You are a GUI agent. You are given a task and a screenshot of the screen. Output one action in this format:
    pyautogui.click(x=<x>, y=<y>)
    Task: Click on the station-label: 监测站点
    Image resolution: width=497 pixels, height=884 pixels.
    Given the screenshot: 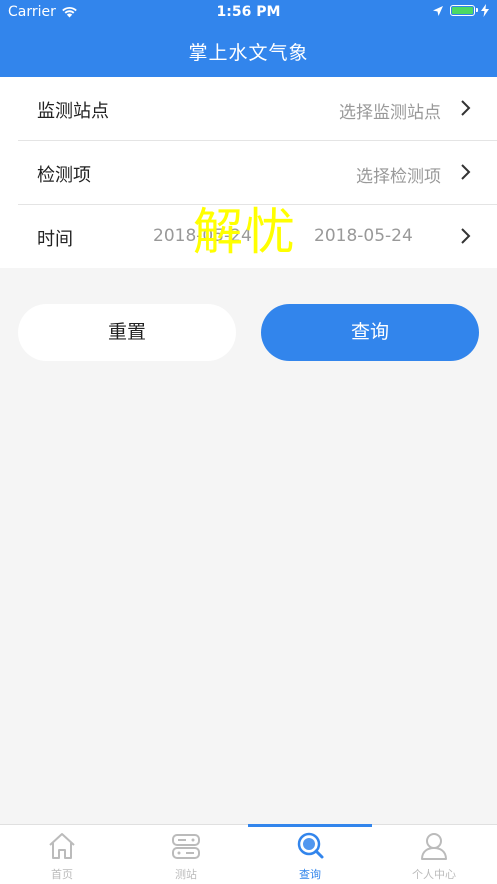 What is the action you would take?
    pyautogui.click(x=73, y=111)
    